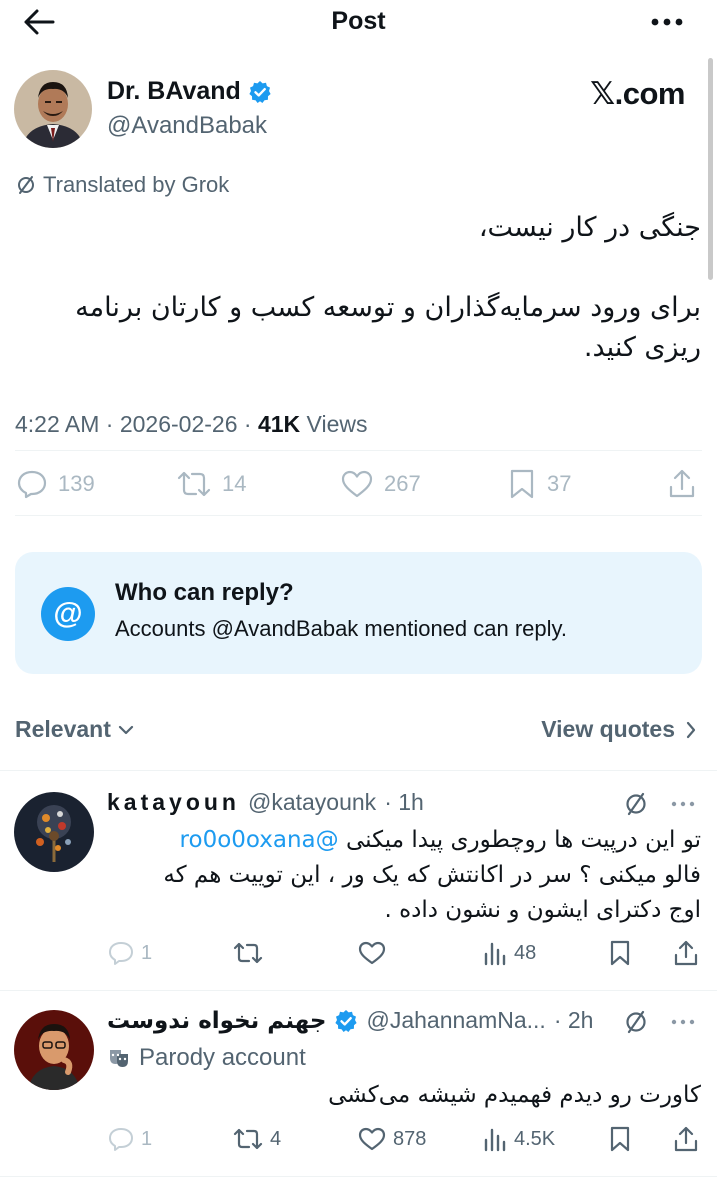 This screenshot has height=1200, width=717. I want to click on source-watermark: 𝕏.com, so click(637, 93).